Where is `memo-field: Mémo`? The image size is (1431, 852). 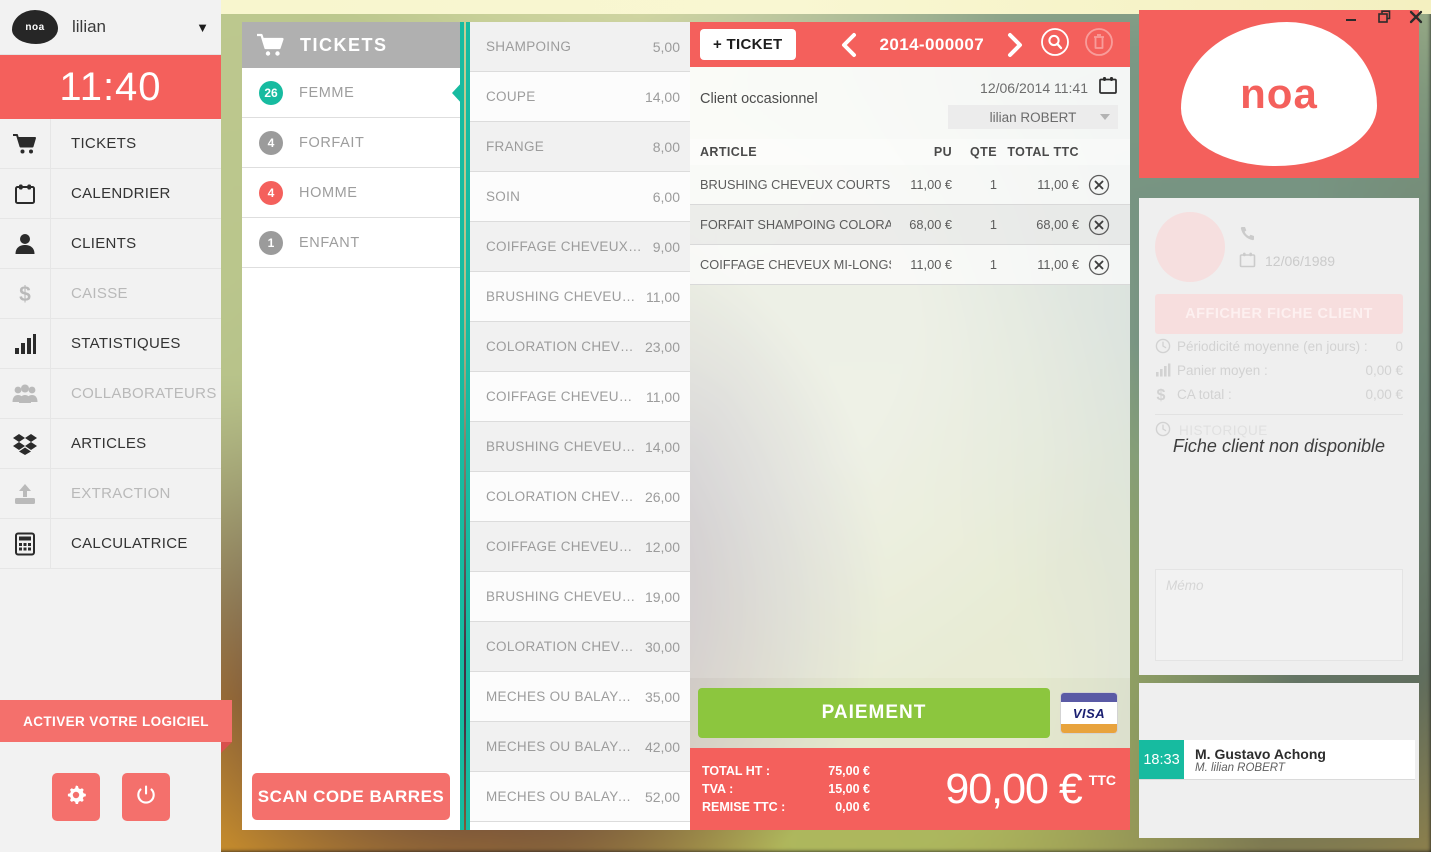
memo-field: Mémo is located at coordinates (1279, 615).